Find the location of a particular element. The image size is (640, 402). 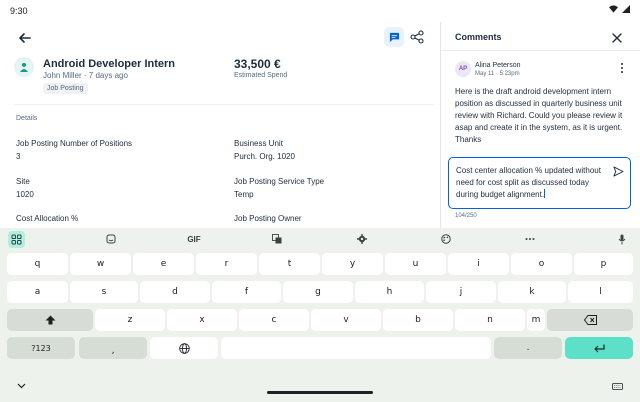

field-value: 1020 is located at coordinates (25, 194).